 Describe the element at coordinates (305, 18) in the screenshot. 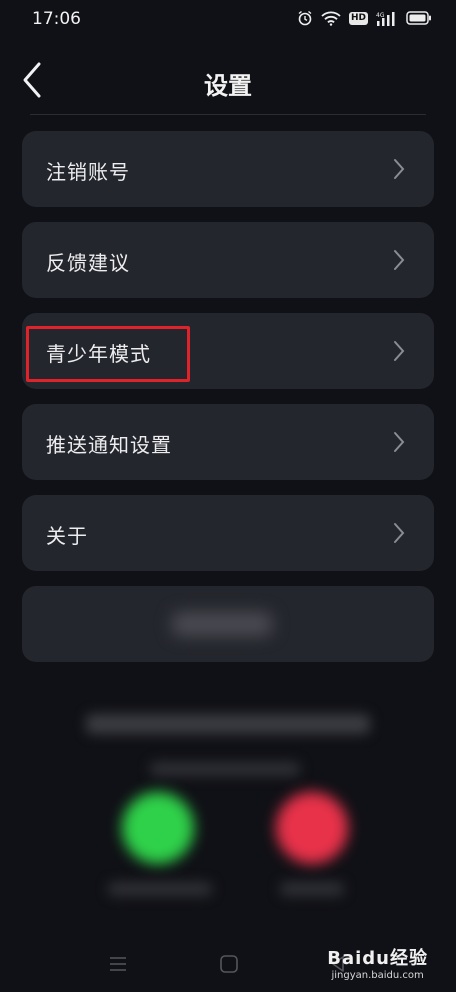

I see `alarm-icon` at that location.